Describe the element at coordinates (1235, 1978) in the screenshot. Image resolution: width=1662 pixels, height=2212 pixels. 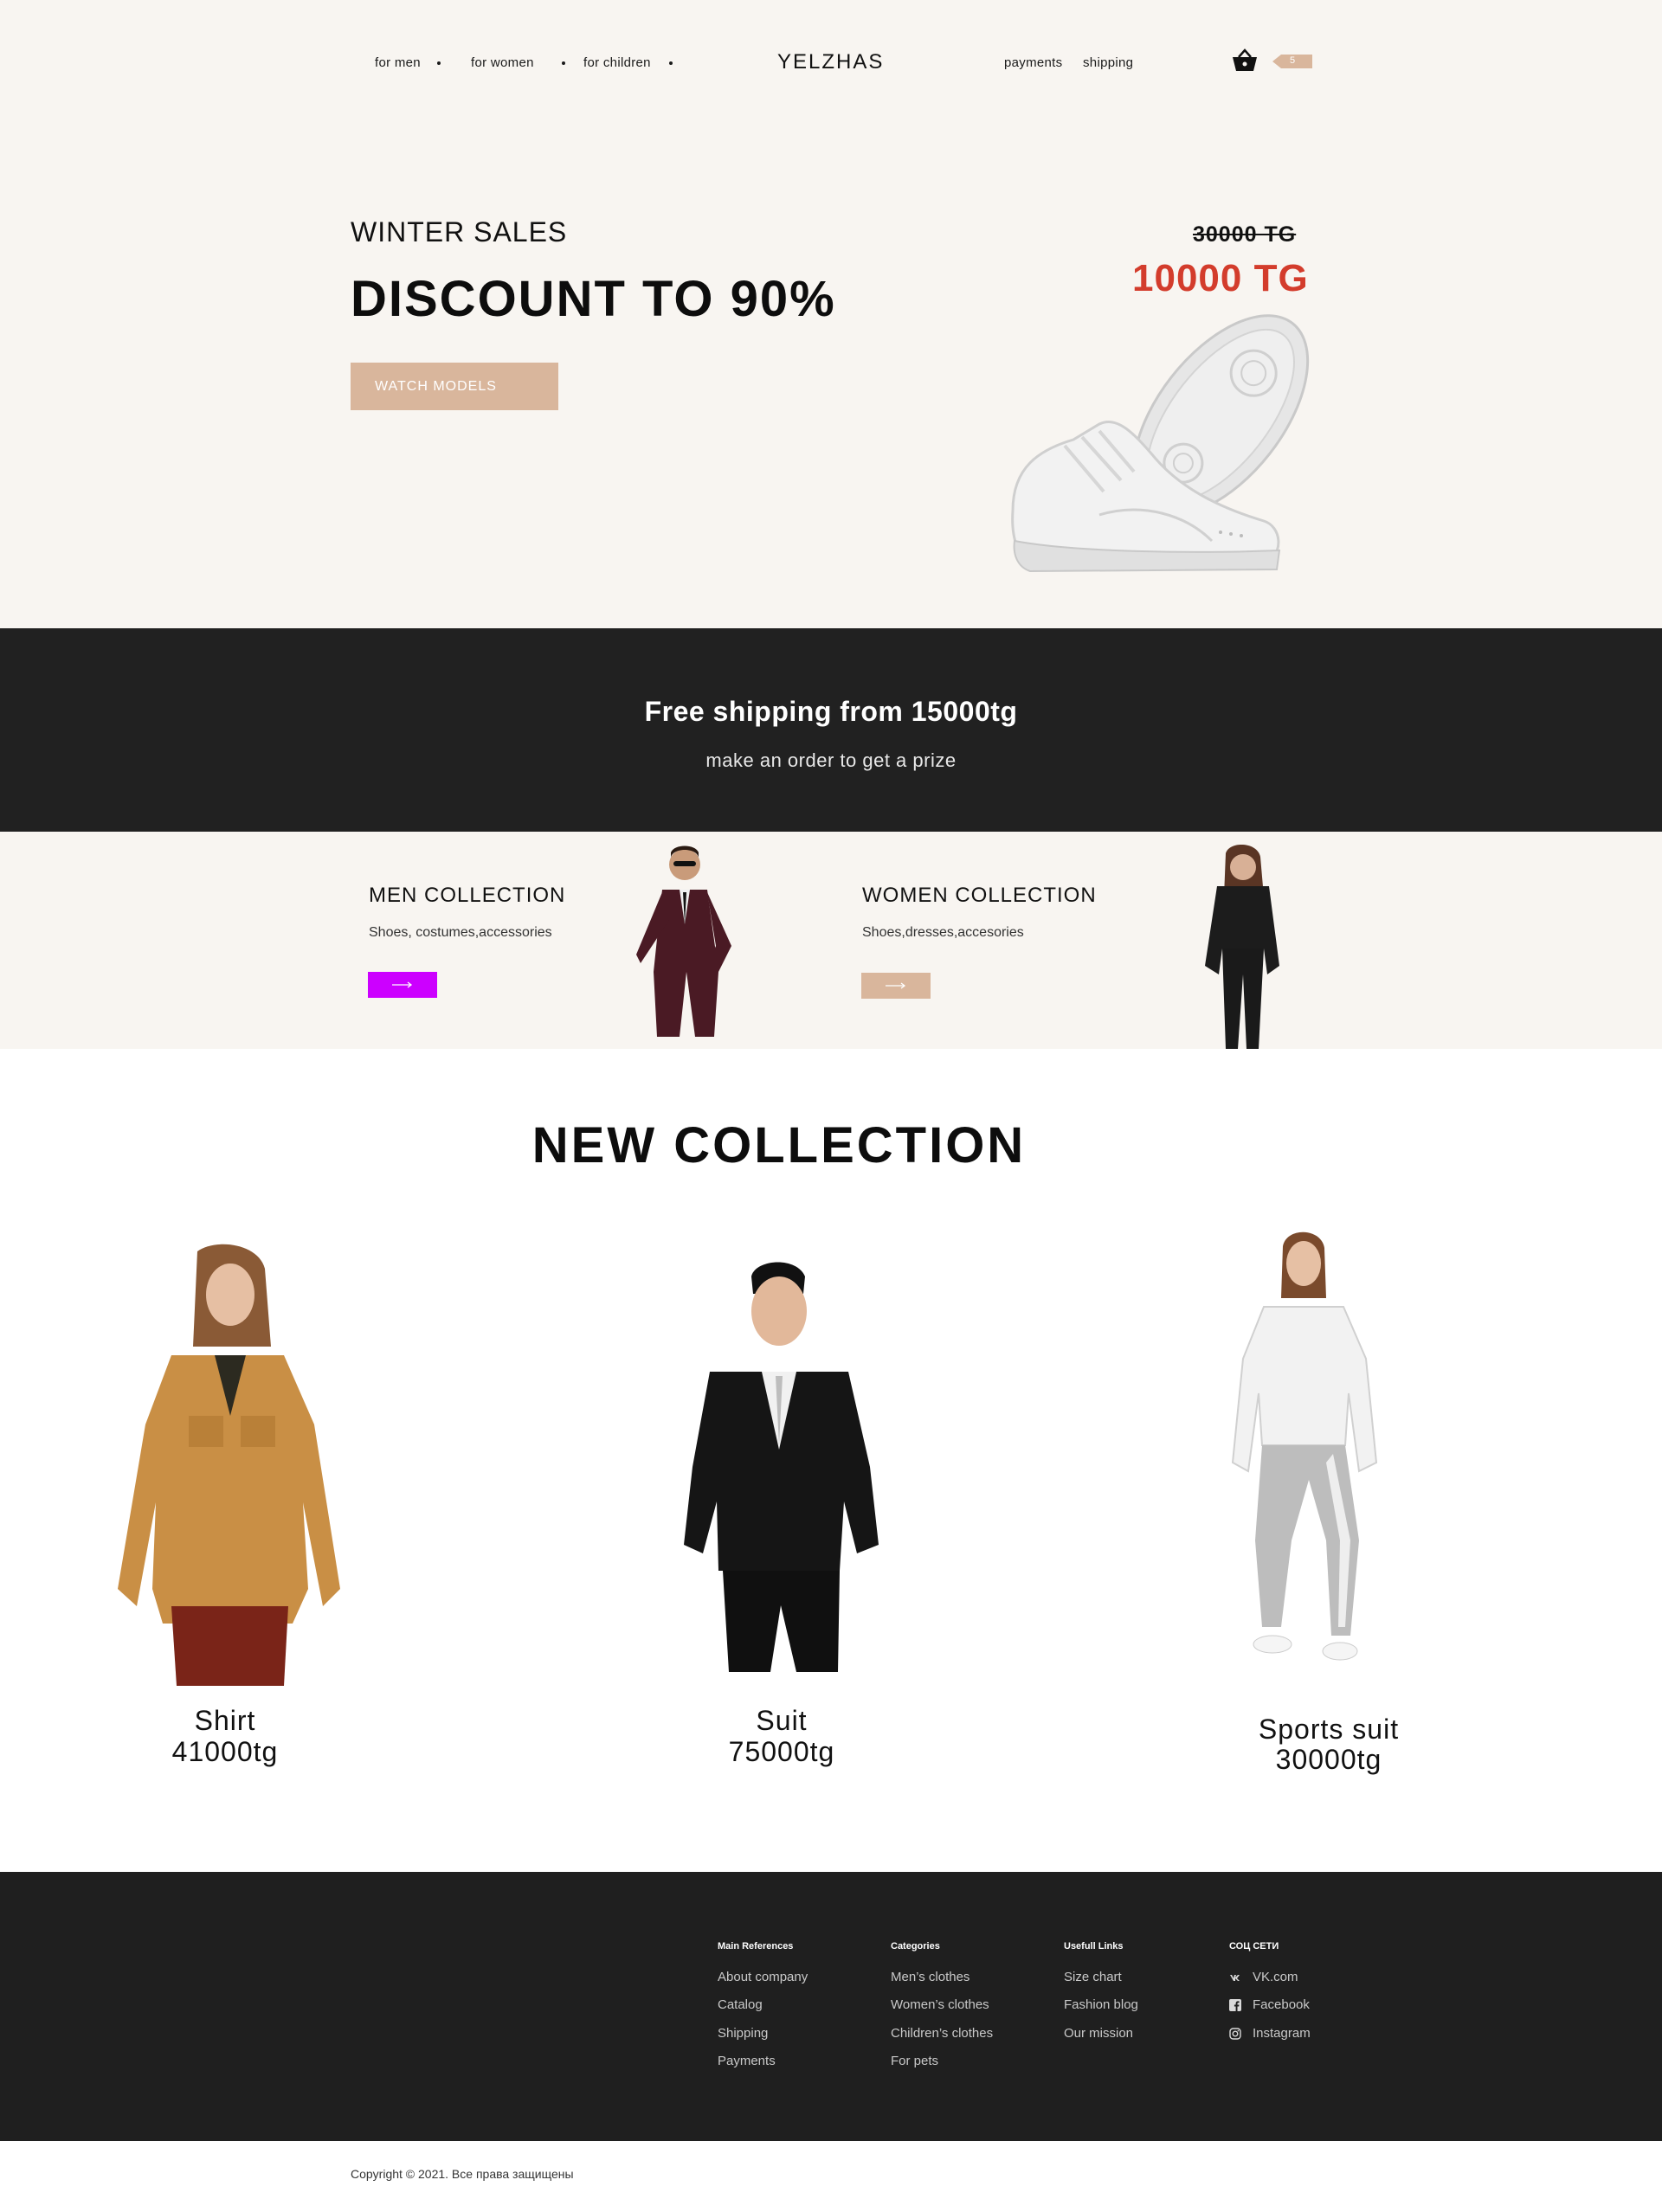
I see `vk-icon` at that location.